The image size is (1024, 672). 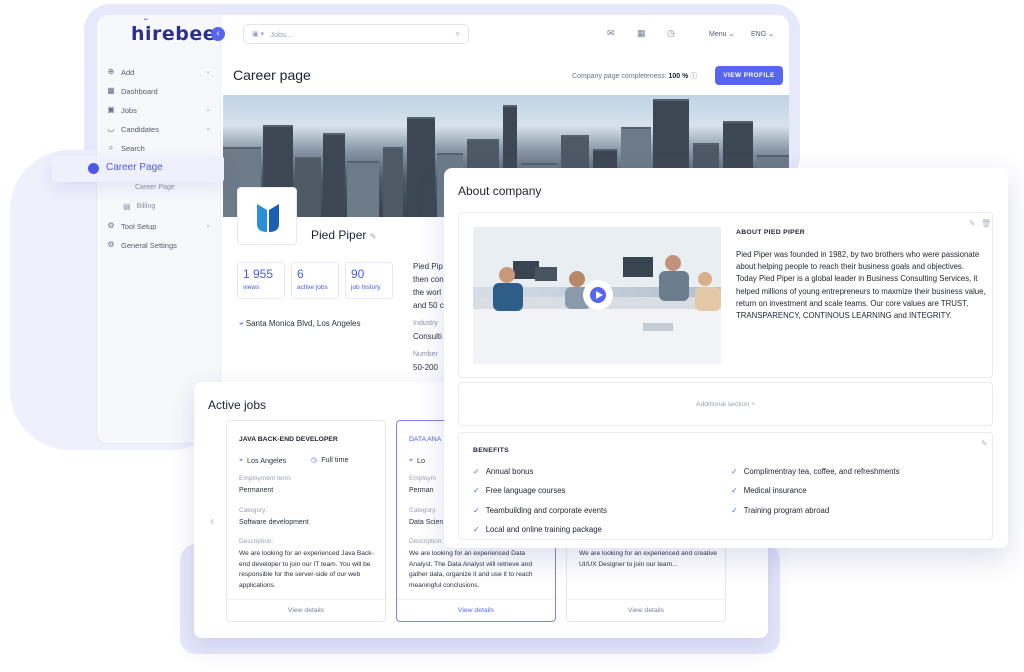 I want to click on stat-active-jobs: 6 active jobs, so click(x=315, y=280).